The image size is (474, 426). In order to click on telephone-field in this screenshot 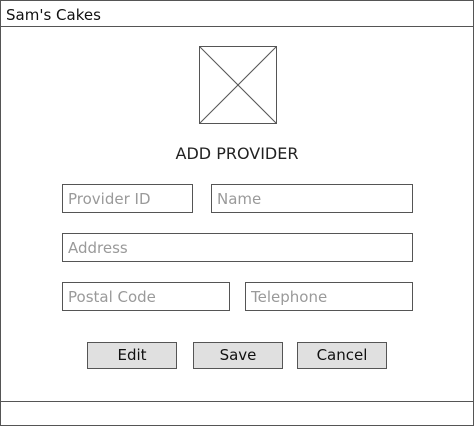, I will do `click(329, 296)`.